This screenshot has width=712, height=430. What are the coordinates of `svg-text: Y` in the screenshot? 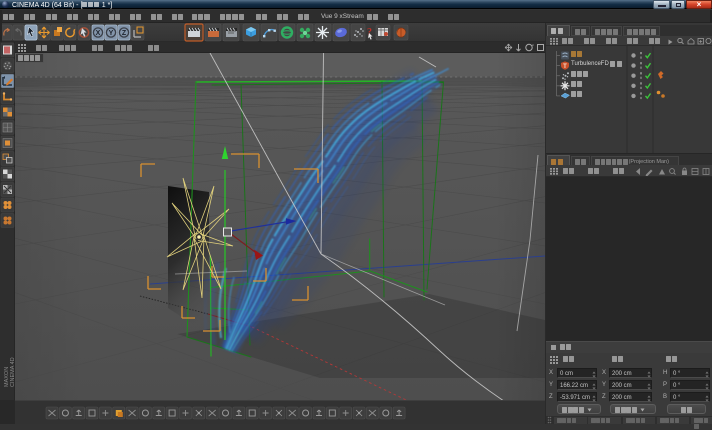 It's located at (111, 33).